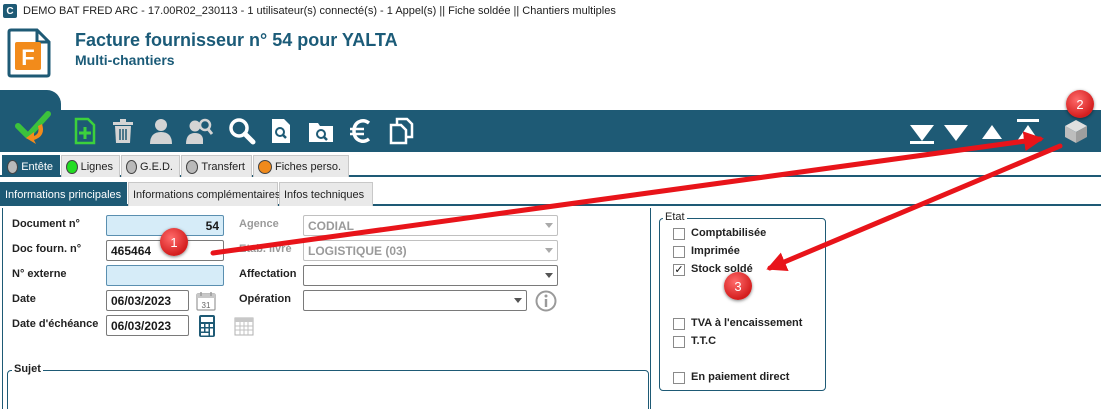  I want to click on annotation-badge-1: 1, so click(174, 242).